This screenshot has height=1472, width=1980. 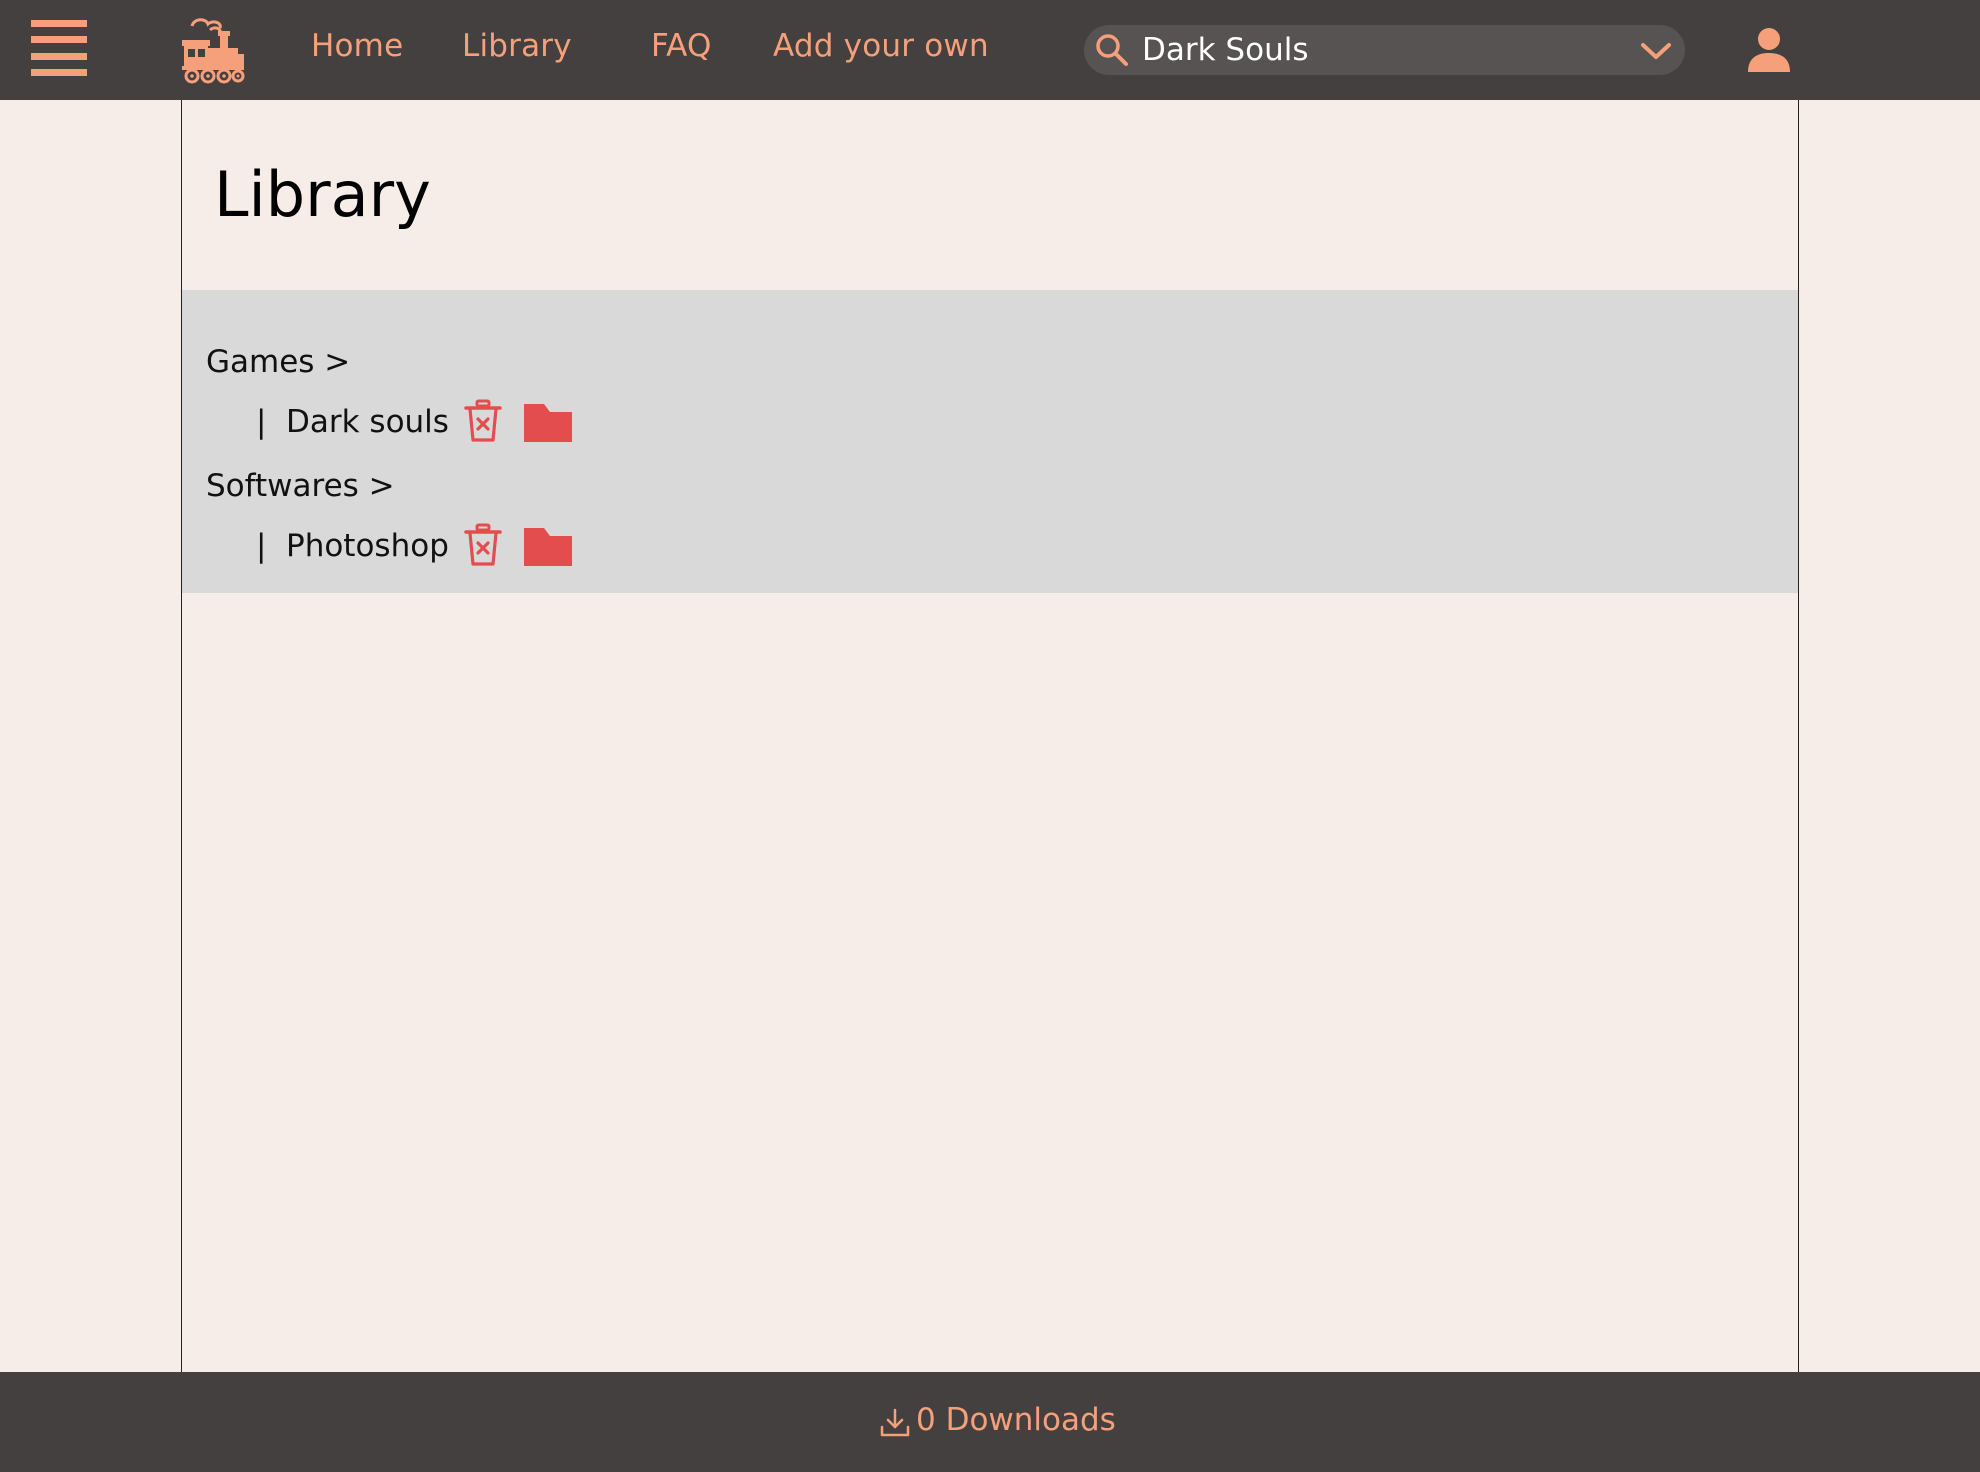 What do you see at coordinates (582, 425) in the screenshot?
I see `library-item-dark-souls: | Dark souls` at bounding box center [582, 425].